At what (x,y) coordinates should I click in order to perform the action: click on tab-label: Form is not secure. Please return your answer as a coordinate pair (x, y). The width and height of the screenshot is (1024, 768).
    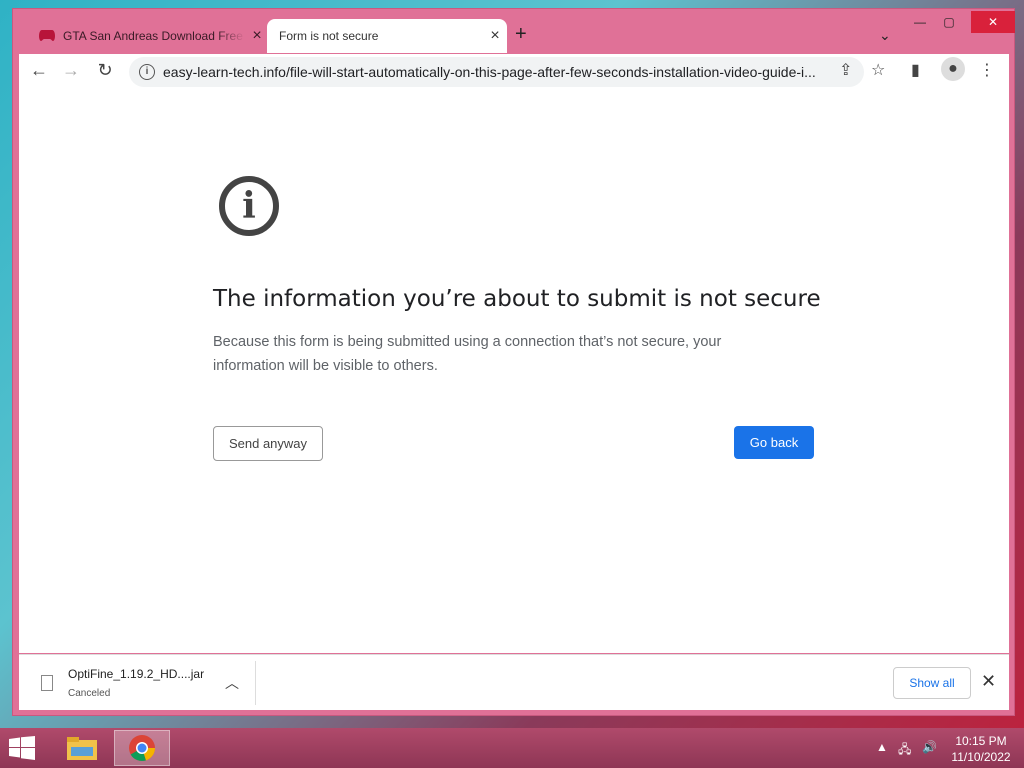
    Looking at the image, I should click on (329, 36).